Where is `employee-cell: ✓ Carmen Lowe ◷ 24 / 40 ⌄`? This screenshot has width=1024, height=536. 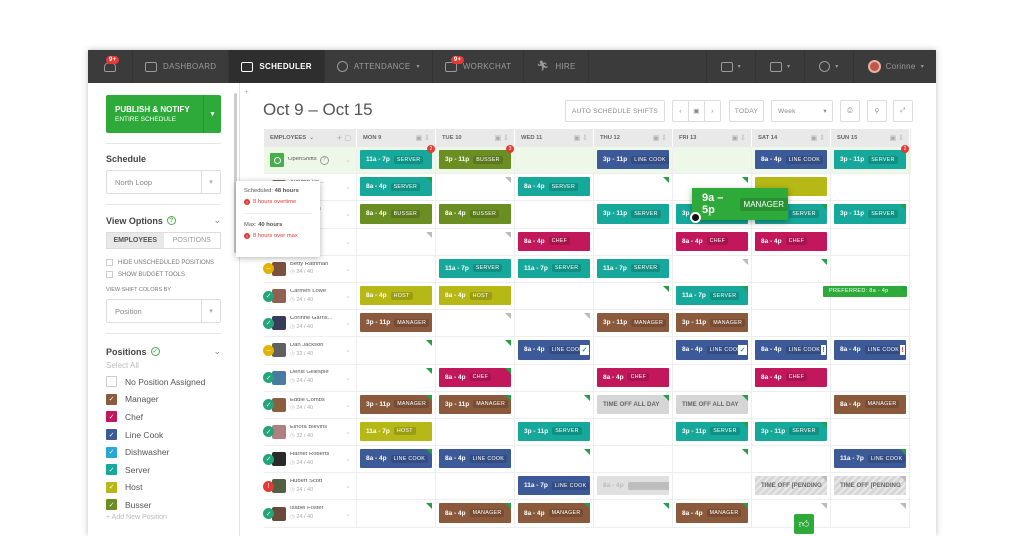 employee-cell: ✓ Carmen Lowe ◷ 24 / 40 ⌄ is located at coordinates (310, 296).